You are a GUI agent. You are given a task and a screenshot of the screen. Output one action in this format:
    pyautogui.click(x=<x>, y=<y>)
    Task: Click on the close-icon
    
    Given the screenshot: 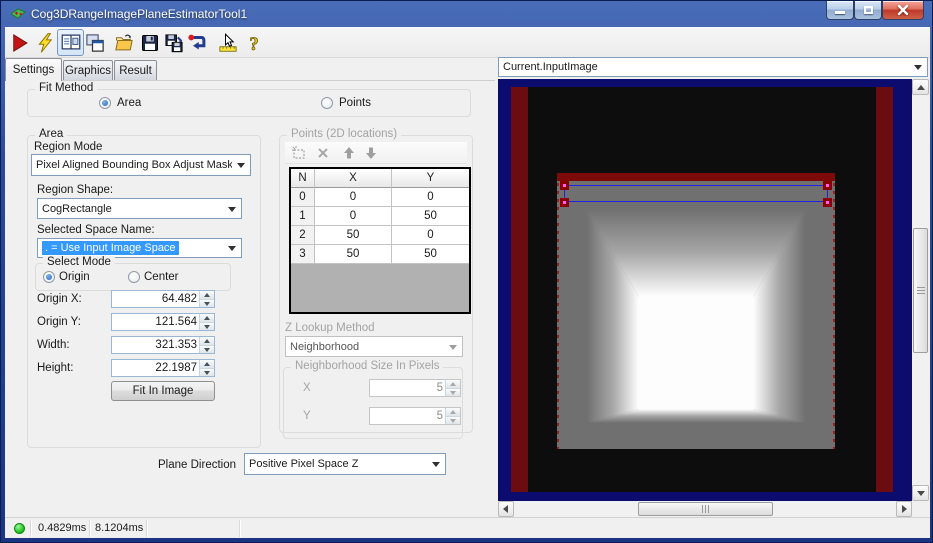 What is the action you would take?
    pyautogui.click(x=903, y=10)
    